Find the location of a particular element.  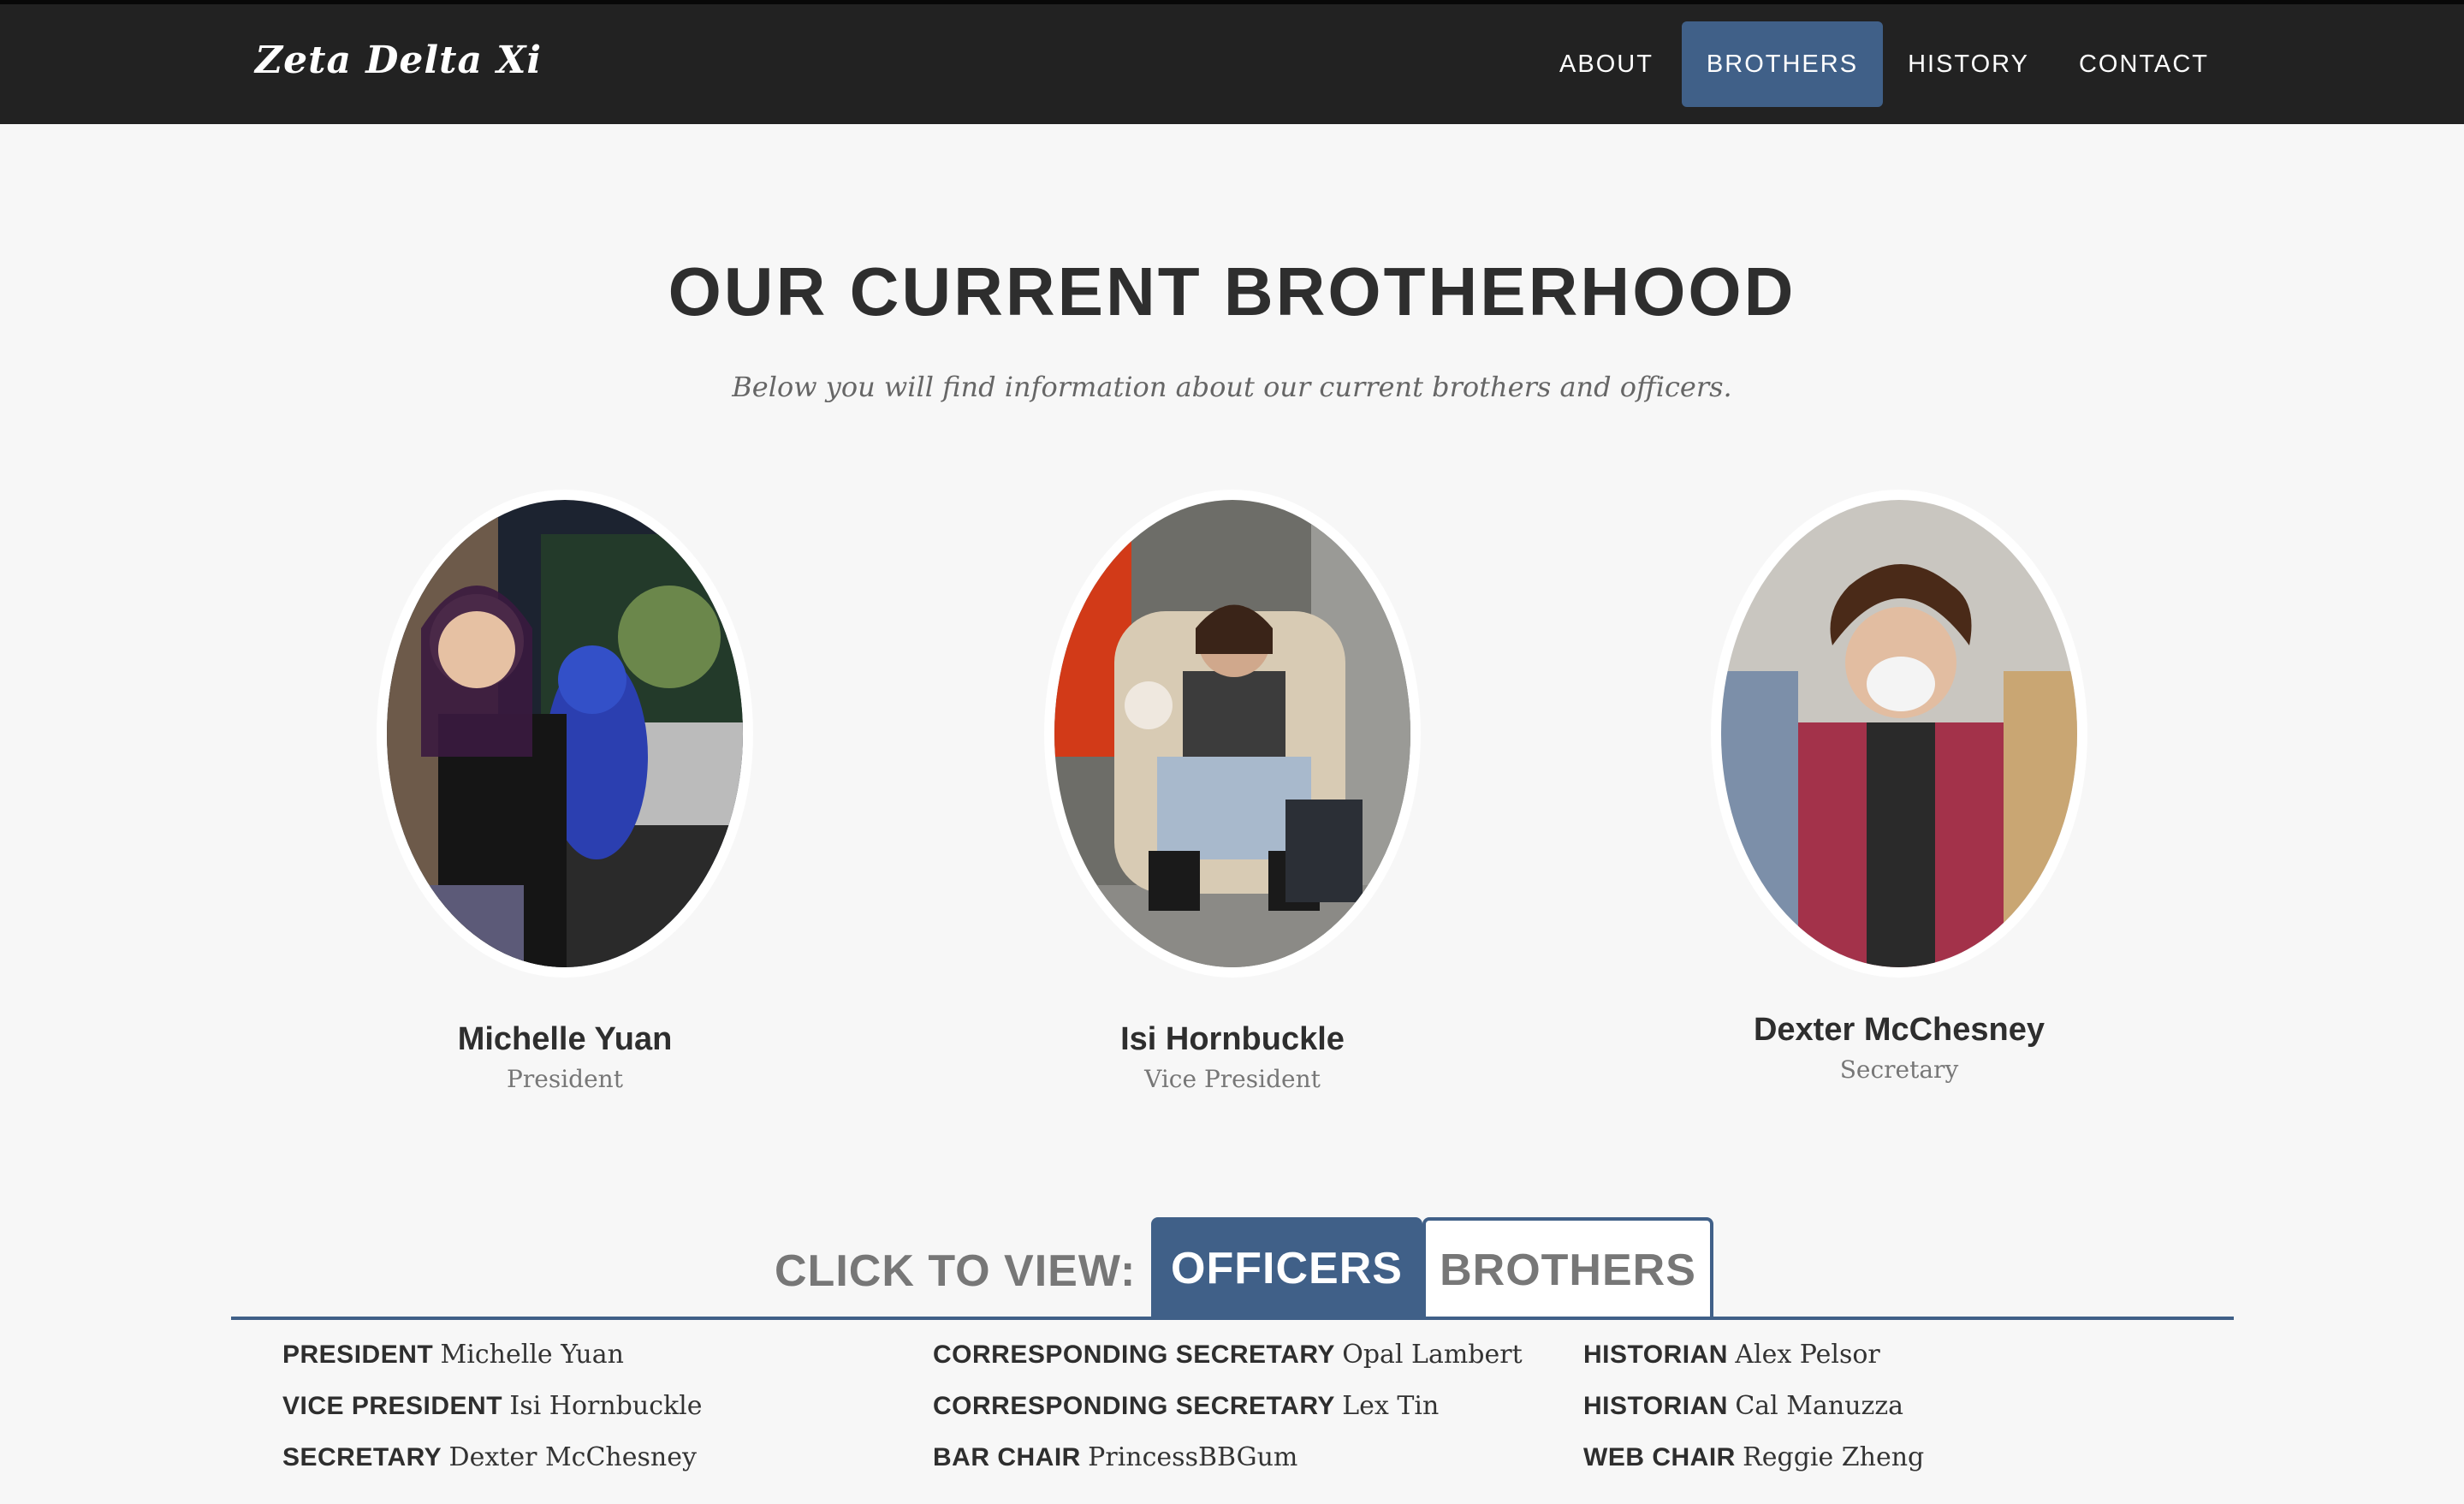

roster-row: SECRETARY Dexter McChesney is located at coordinates (607, 1465).